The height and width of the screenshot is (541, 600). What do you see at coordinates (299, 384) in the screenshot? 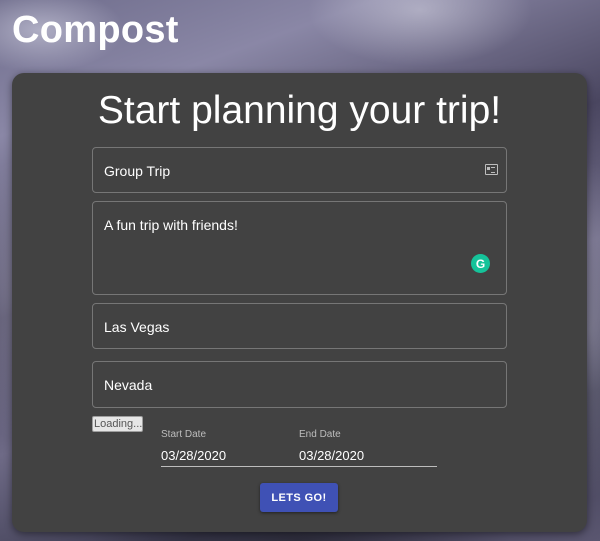
I see `state-field: Nevada` at bounding box center [299, 384].